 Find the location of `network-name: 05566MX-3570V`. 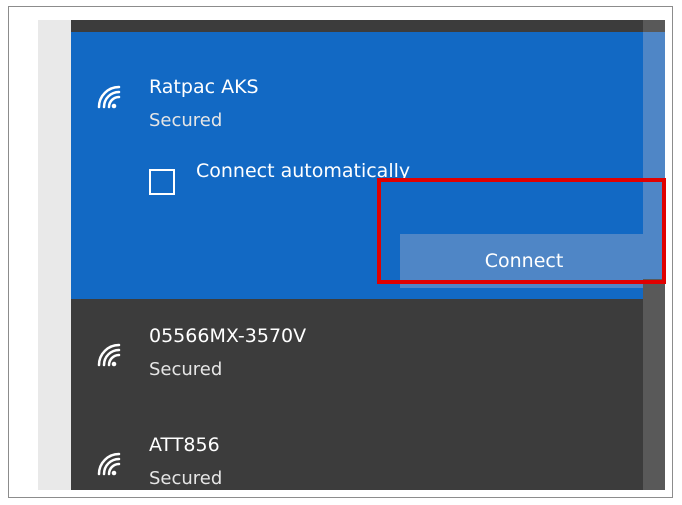

network-name: 05566MX-3570V is located at coordinates (228, 336).